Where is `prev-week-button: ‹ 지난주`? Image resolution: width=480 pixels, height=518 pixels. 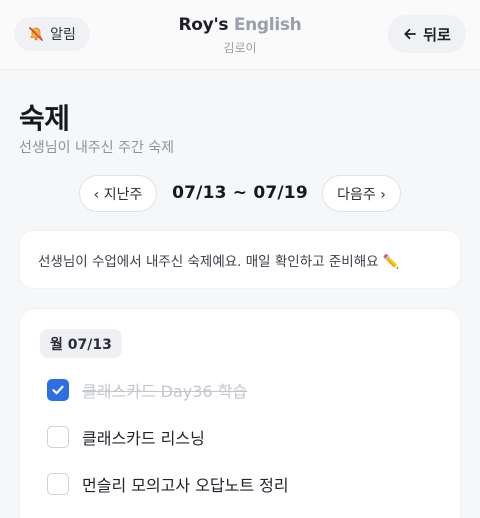 prev-week-button: ‹ 지난주 is located at coordinates (118, 193).